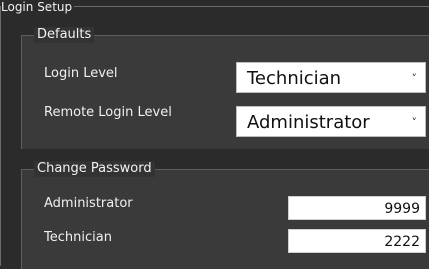 Image resolution: width=429 pixels, height=269 pixels. Describe the element at coordinates (357, 241) in the screenshot. I see `technician-password-field: 2222` at that location.